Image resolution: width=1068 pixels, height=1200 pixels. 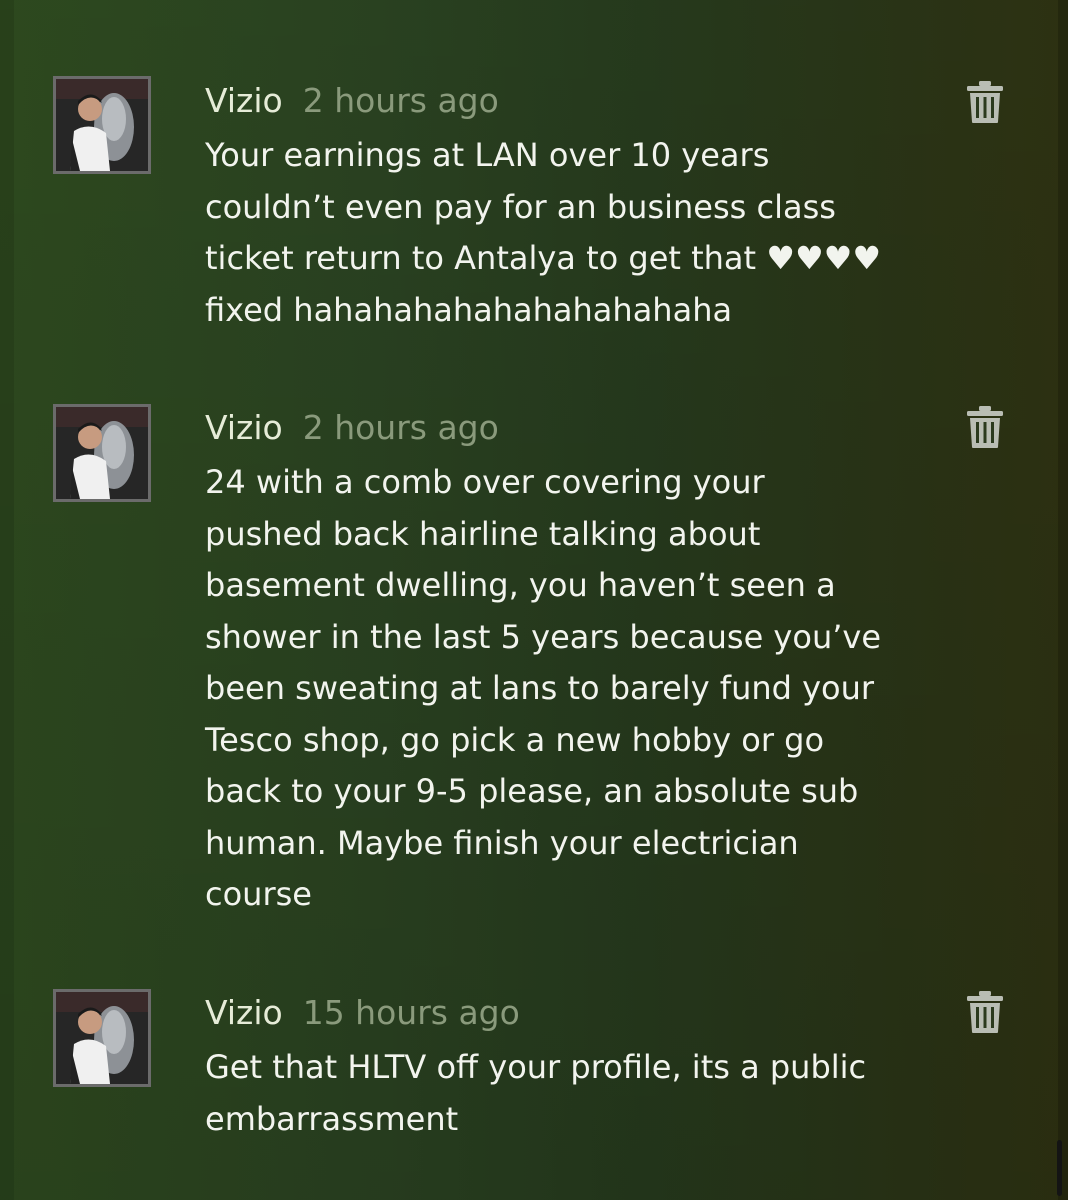 I want to click on comment-header: Vizio 15 hours ago, so click(x=362, y=1013).